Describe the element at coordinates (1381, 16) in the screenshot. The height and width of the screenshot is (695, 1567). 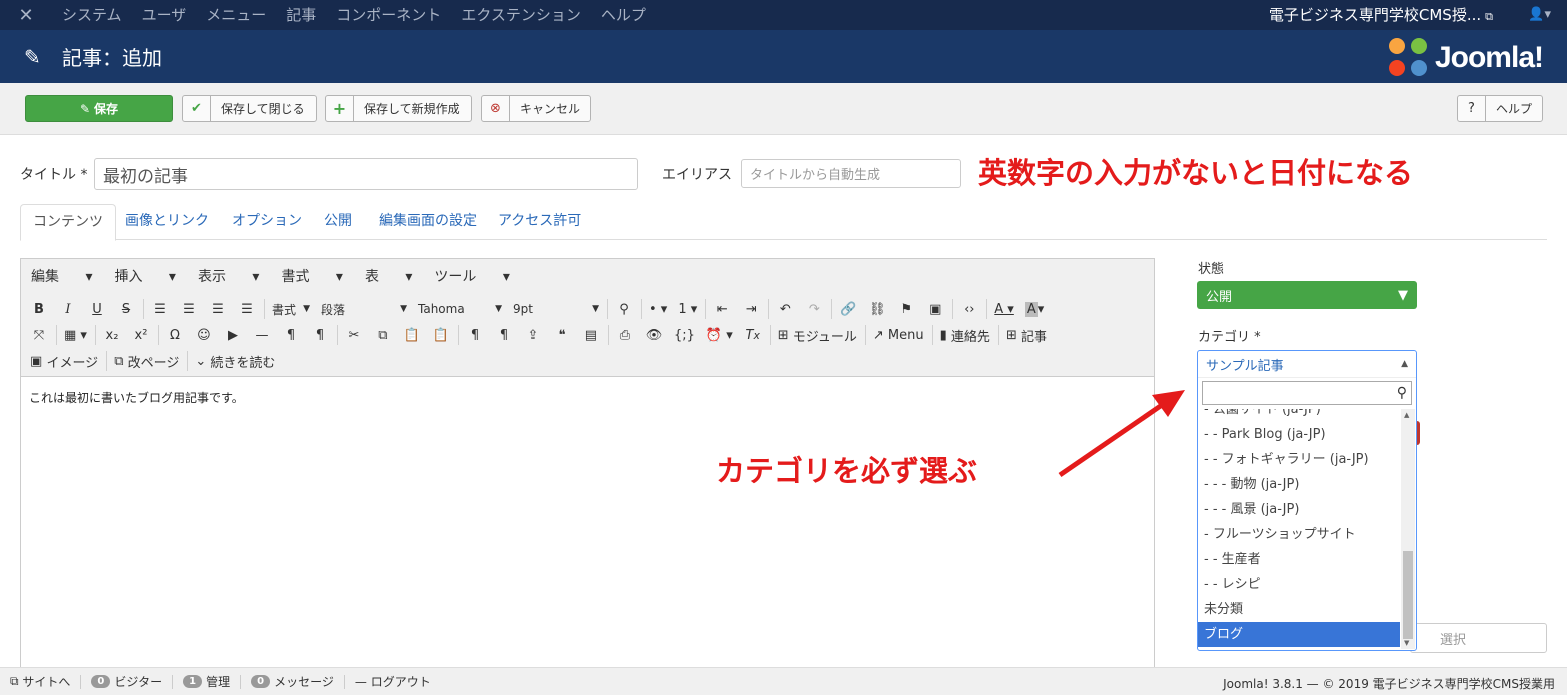
I see `site-link: 電子ビジネス専門学校CMS授... ⧉` at that location.